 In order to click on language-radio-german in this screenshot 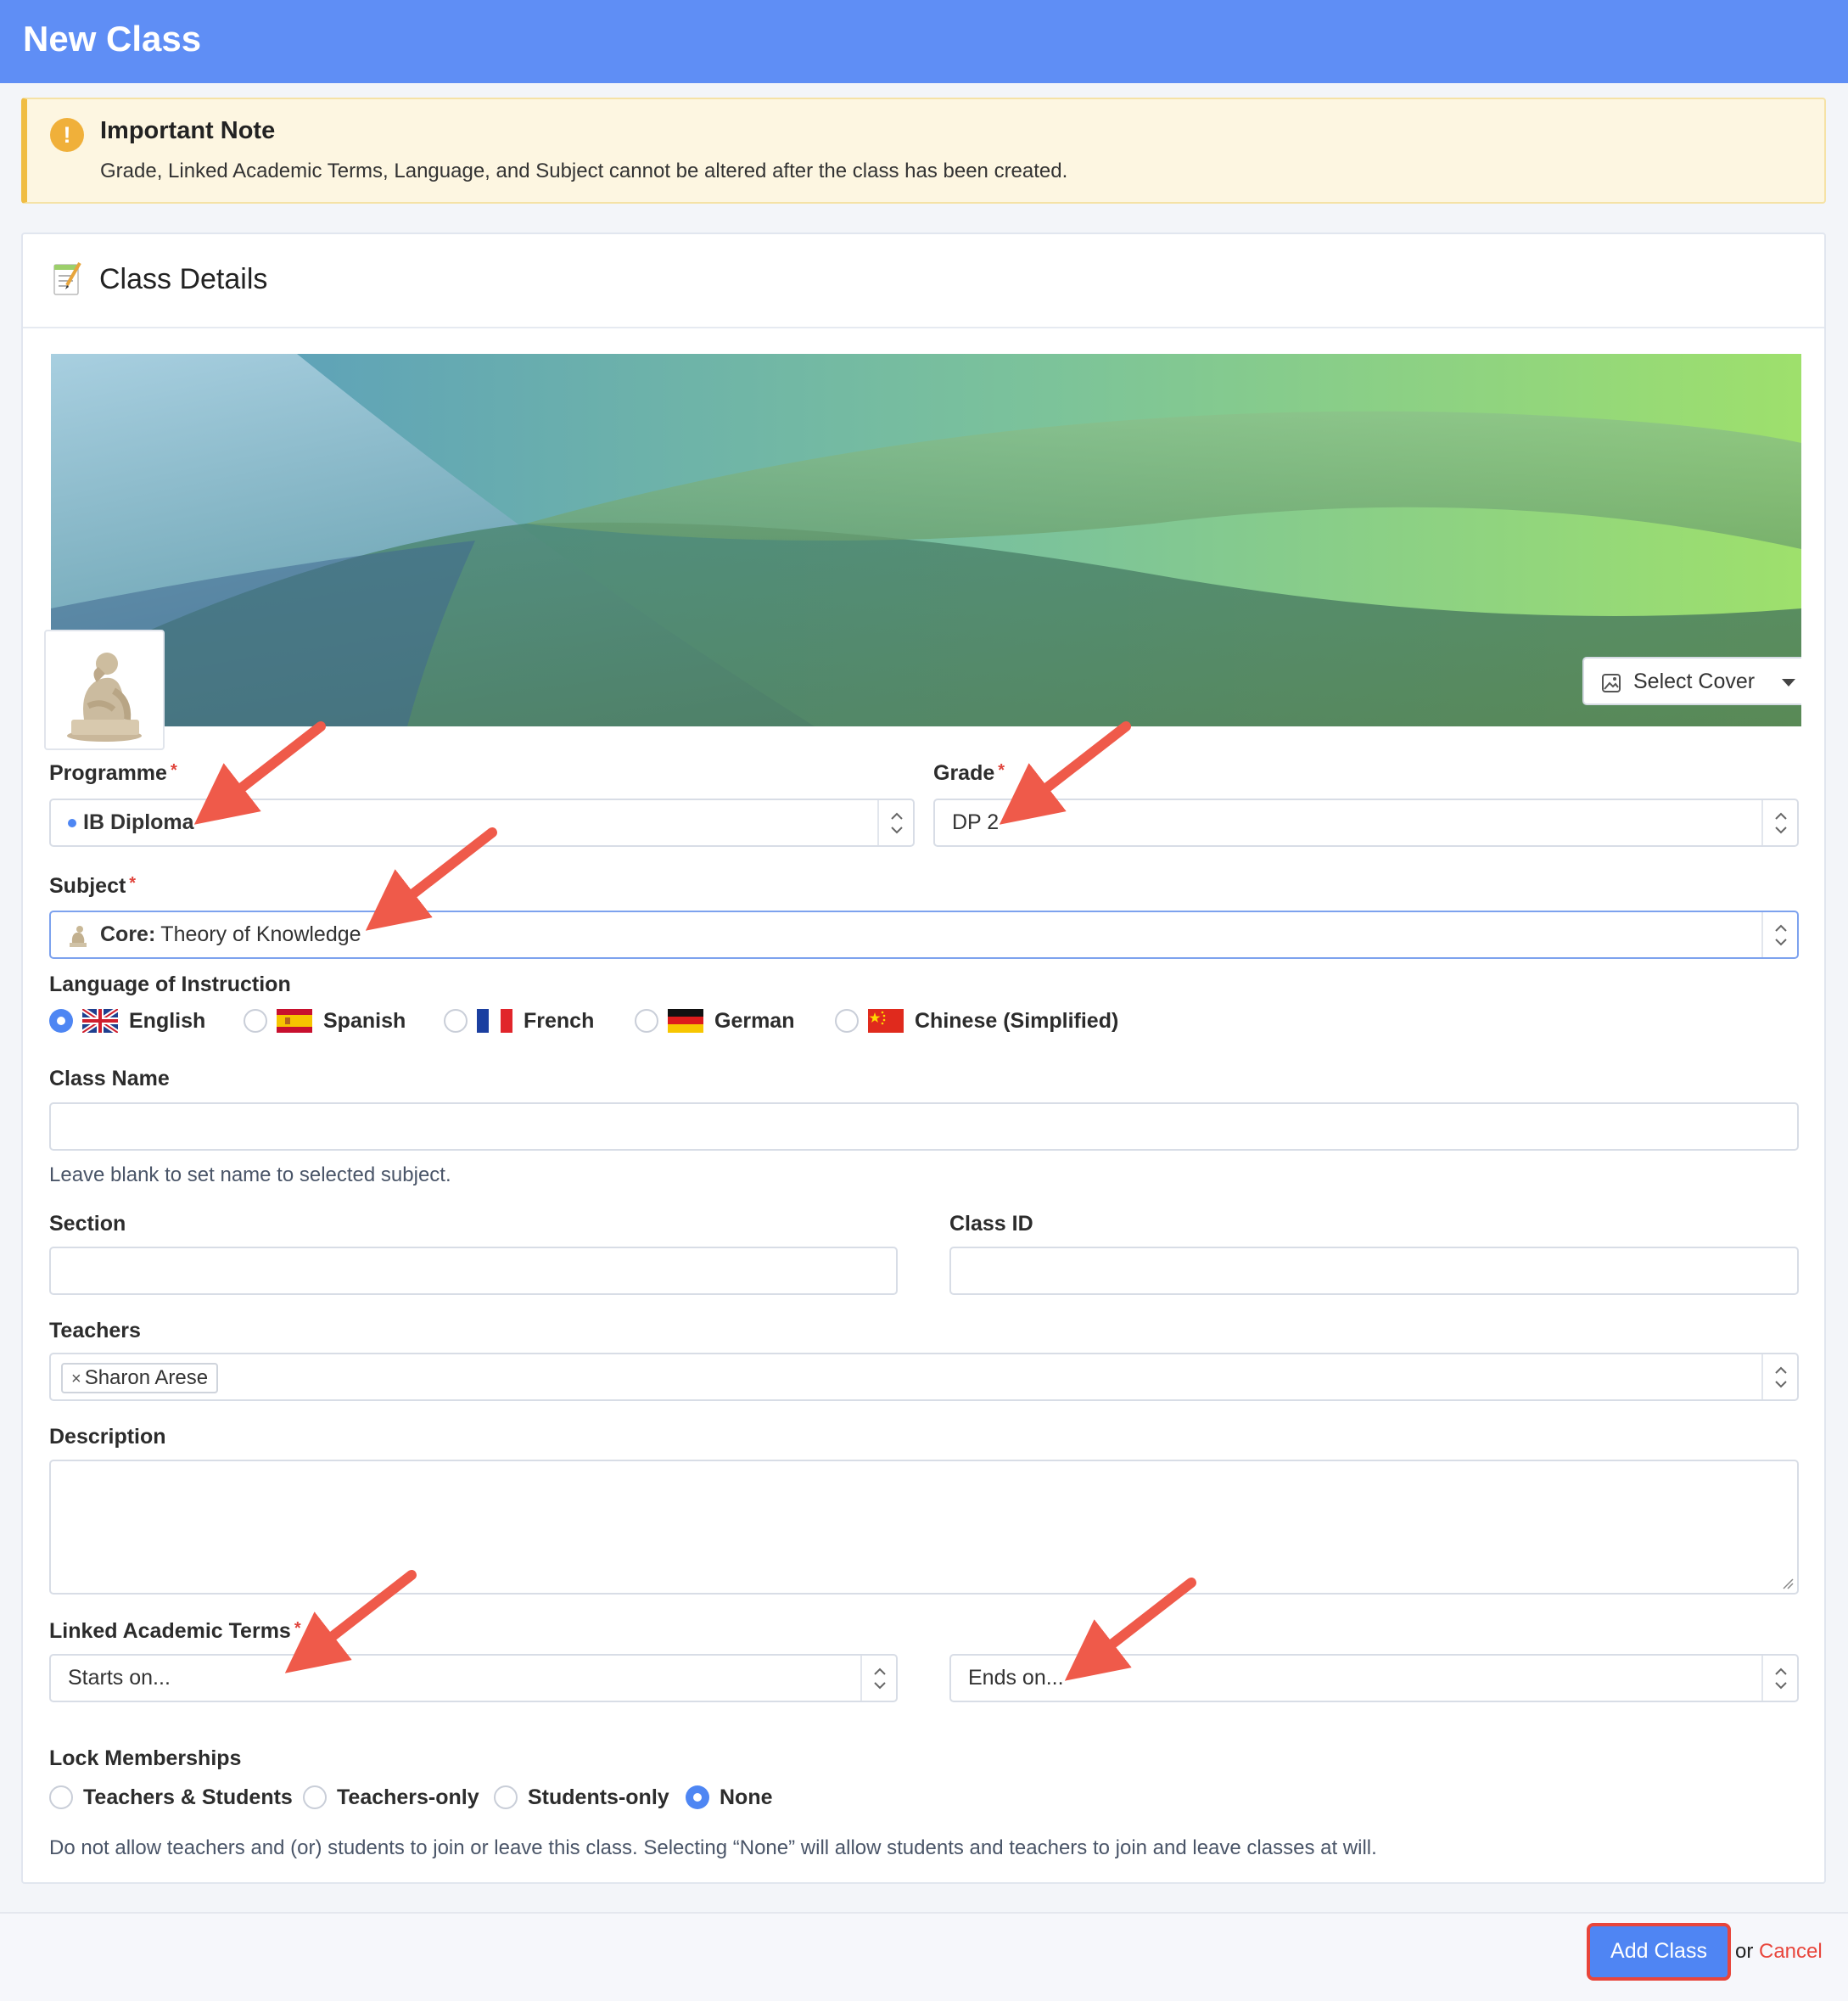, I will do `click(646, 1021)`.